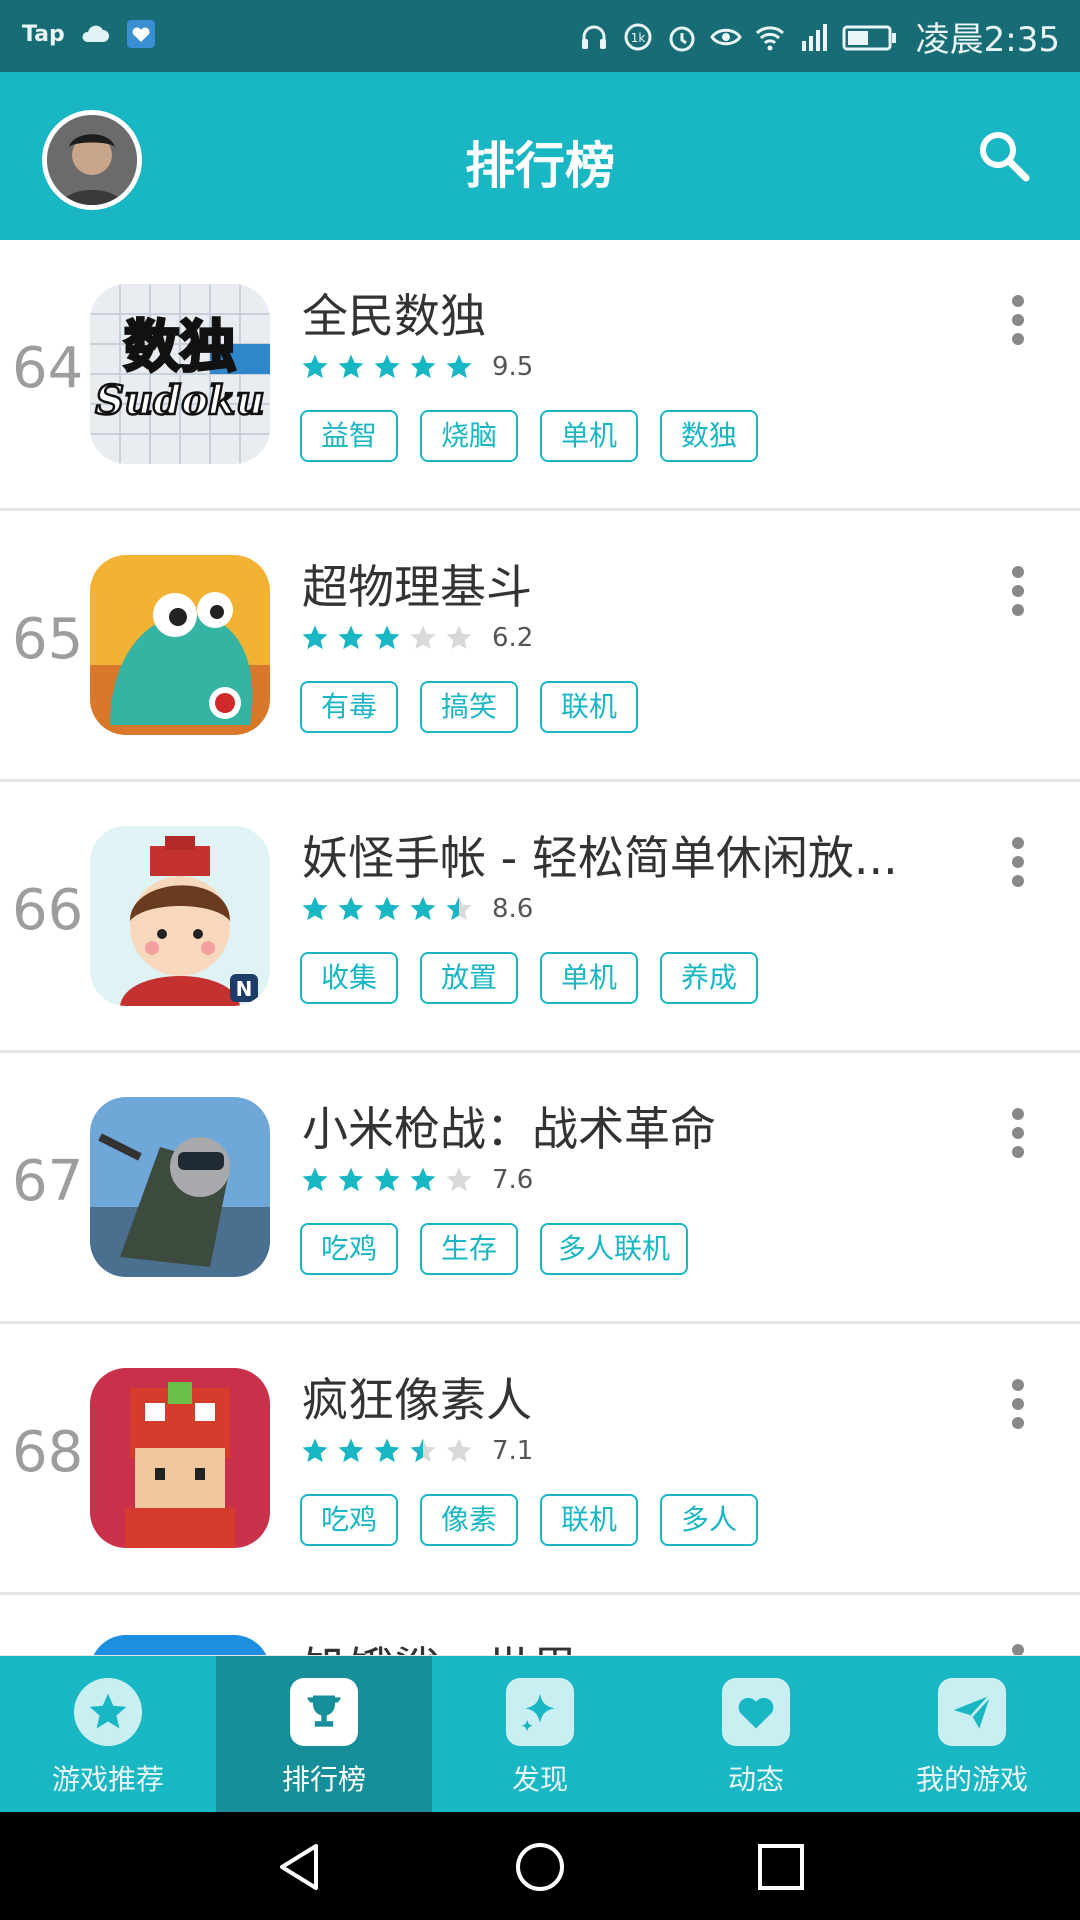  What do you see at coordinates (614, 1249) in the screenshot?
I see `tag: 多人联机` at bounding box center [614, 1249].